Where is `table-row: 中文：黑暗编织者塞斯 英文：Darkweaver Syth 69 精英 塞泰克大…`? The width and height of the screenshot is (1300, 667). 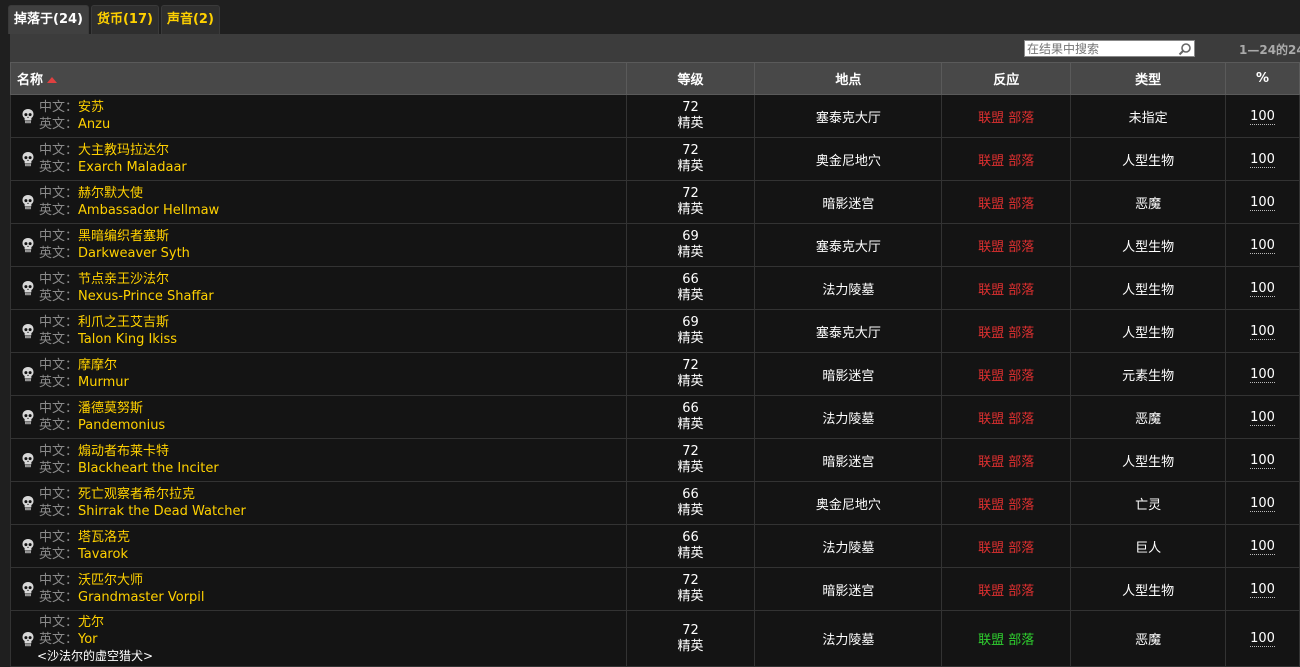
table-row: 中文：黑暗编织者塞斯 英文：Darkweaver Syth 69 精英 塞泰克大… is located at coordinates (655, 245).